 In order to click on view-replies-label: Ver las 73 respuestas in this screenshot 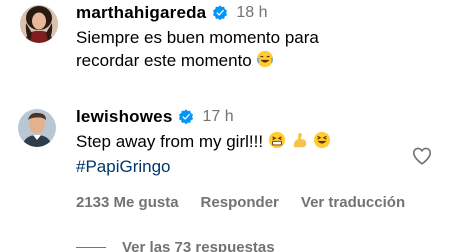, I will do `click(198, 245)`.